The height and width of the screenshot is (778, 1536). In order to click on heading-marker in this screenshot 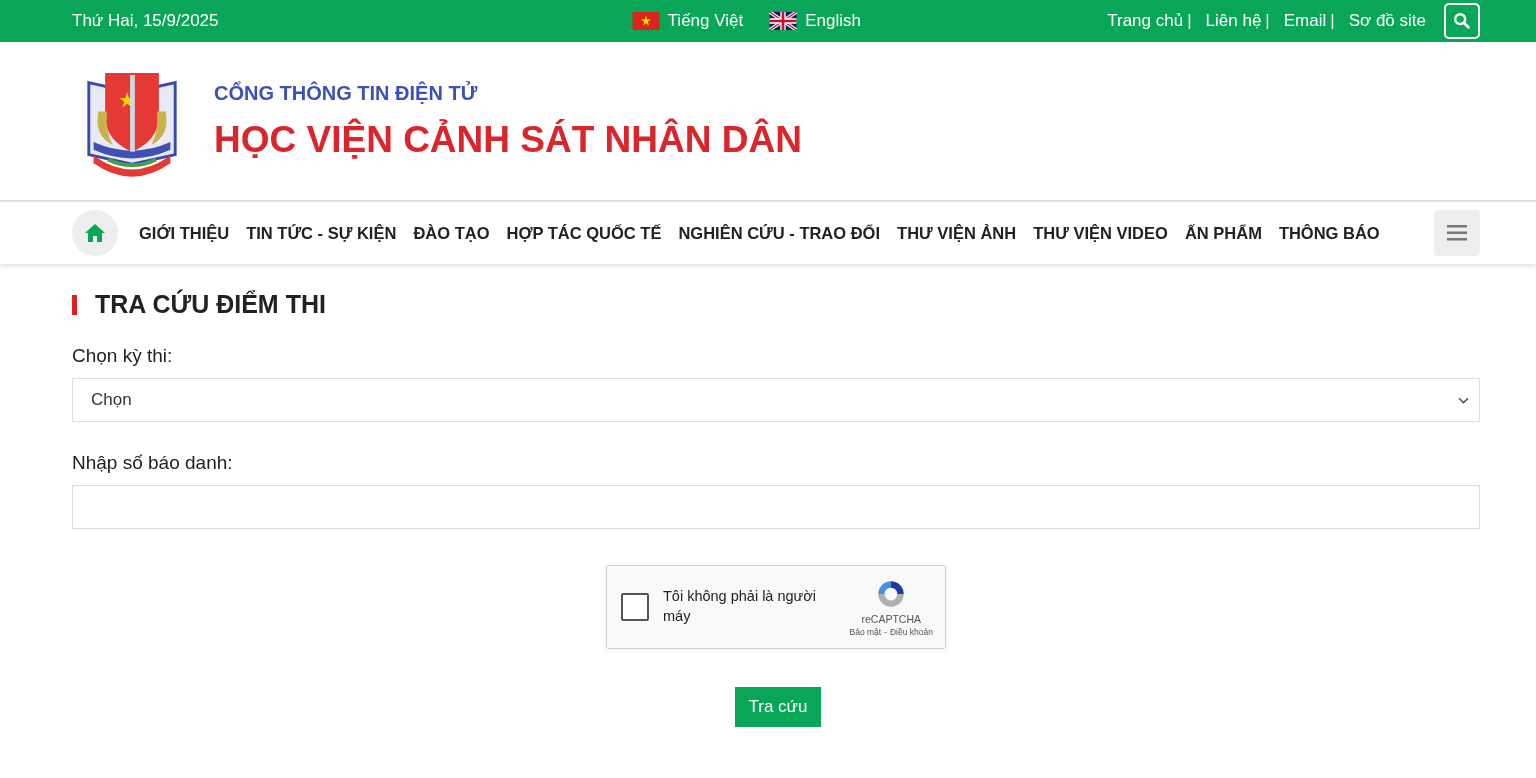, I will do `click(74, 304)`.